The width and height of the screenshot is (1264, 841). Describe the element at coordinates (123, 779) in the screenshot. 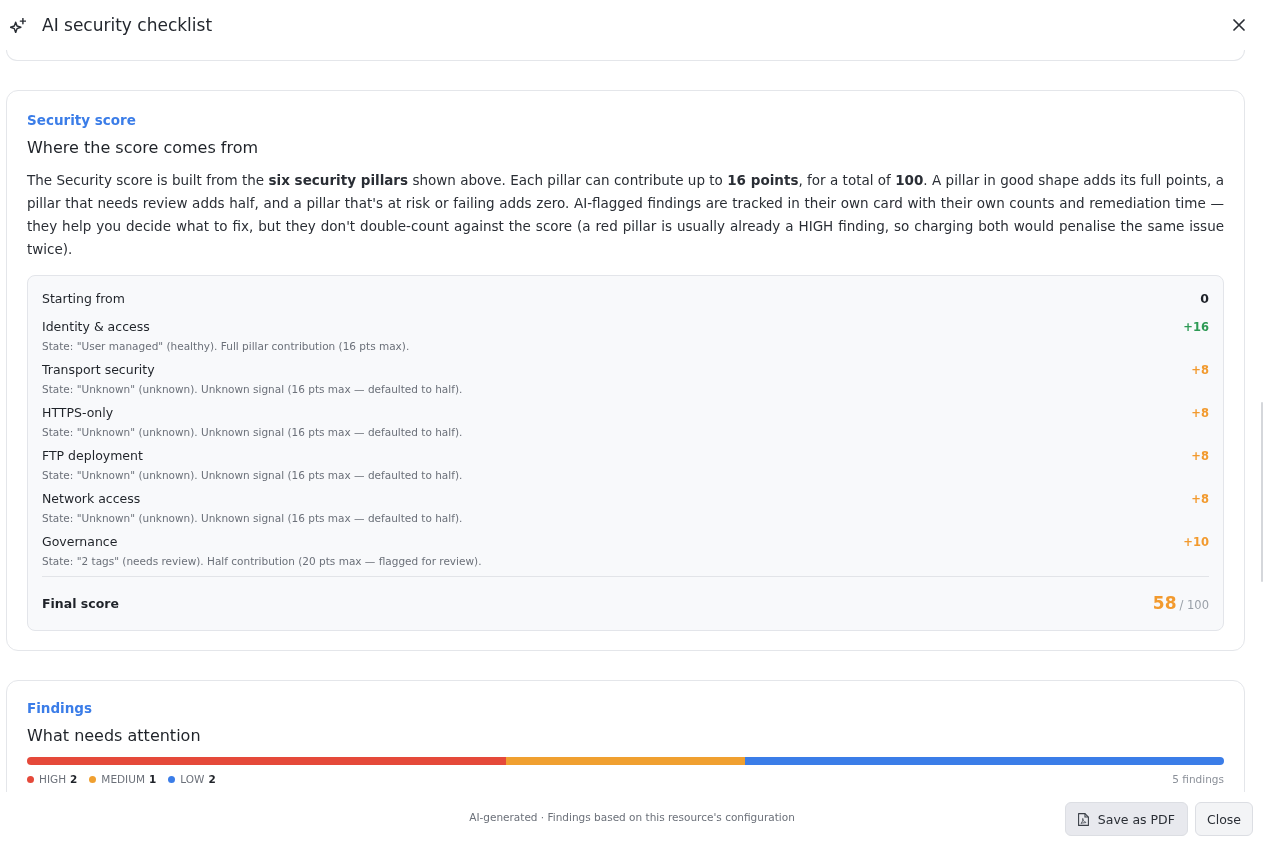

I see `severity-label: MEDIUM` at that location.